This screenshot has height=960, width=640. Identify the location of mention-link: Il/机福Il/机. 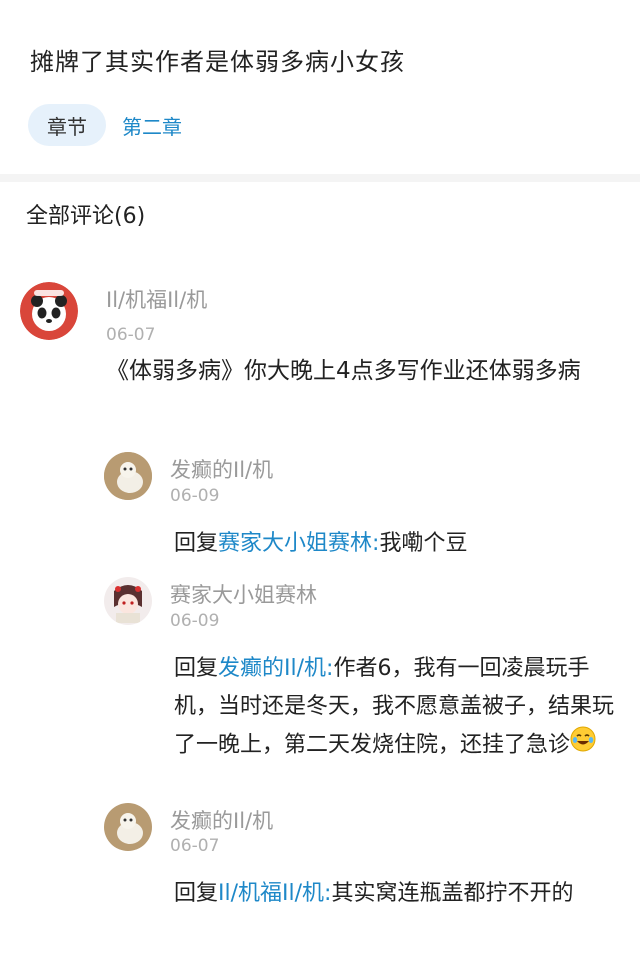
(271, 893).